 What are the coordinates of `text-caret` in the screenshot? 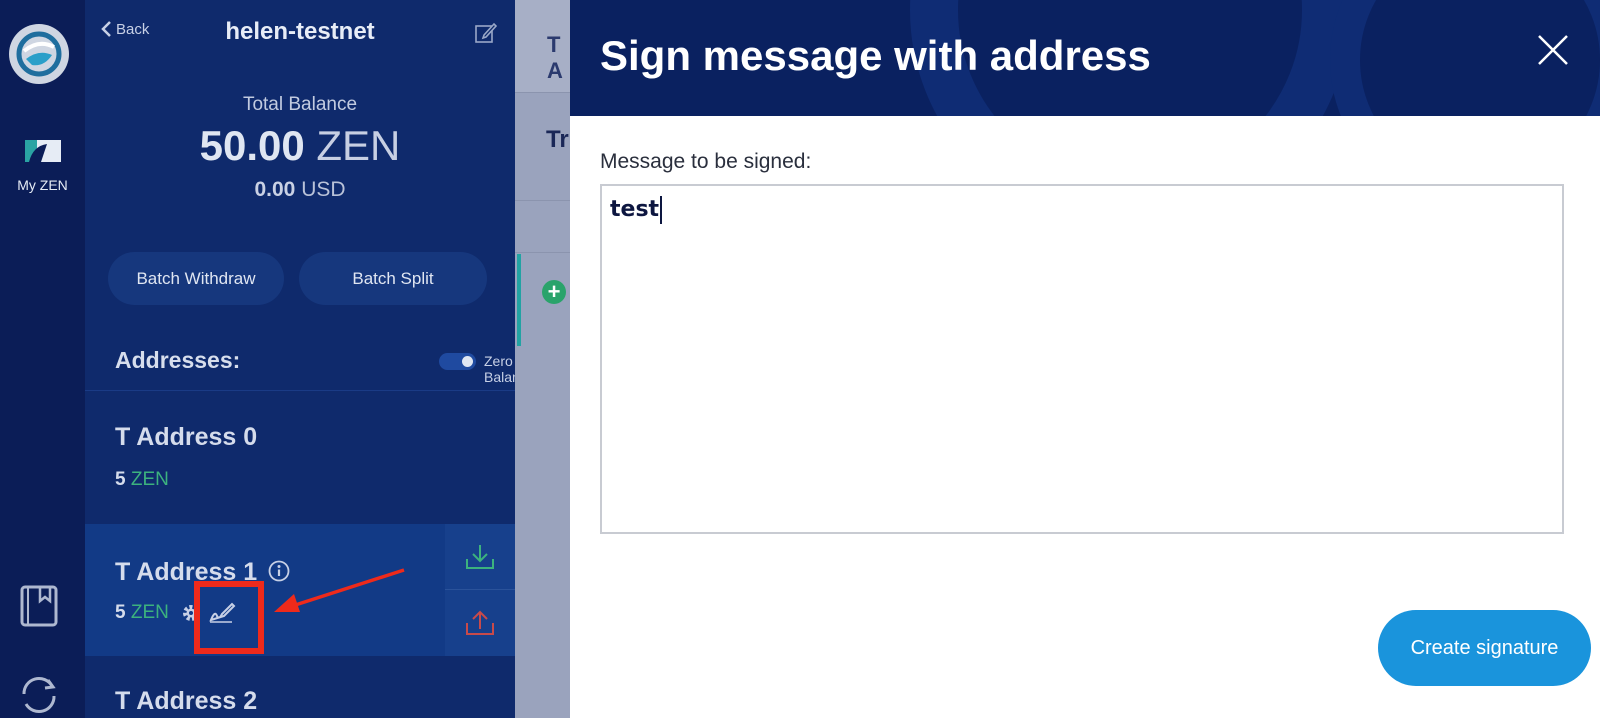 It's located at (661, 210).